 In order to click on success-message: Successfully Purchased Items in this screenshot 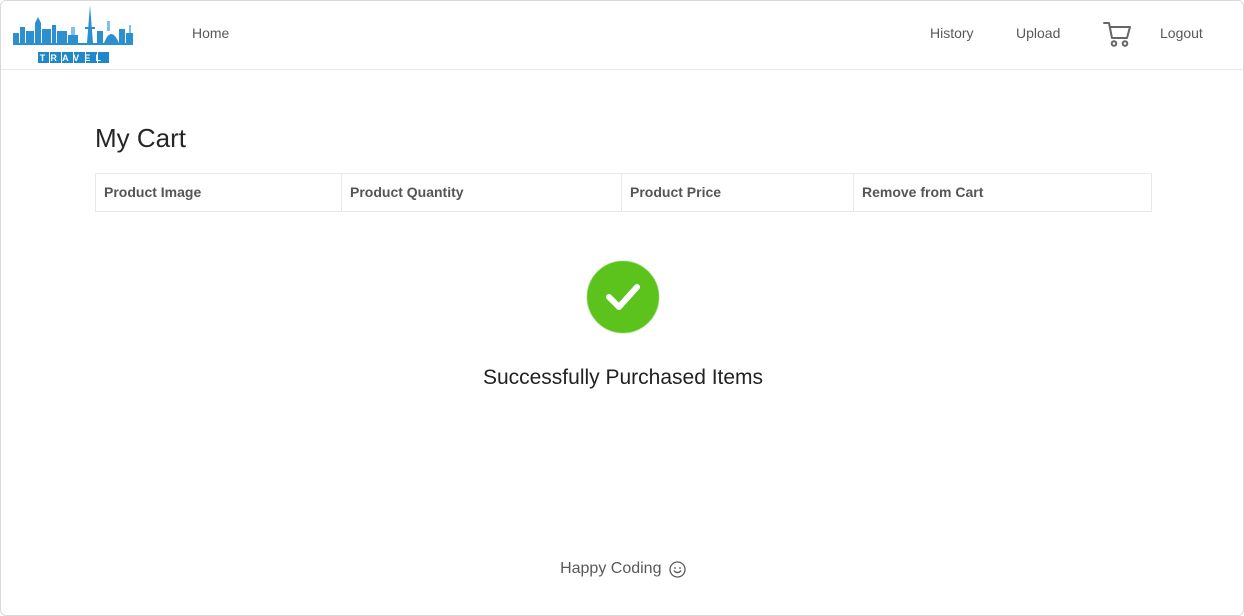, I will do `click(623, 377)`.